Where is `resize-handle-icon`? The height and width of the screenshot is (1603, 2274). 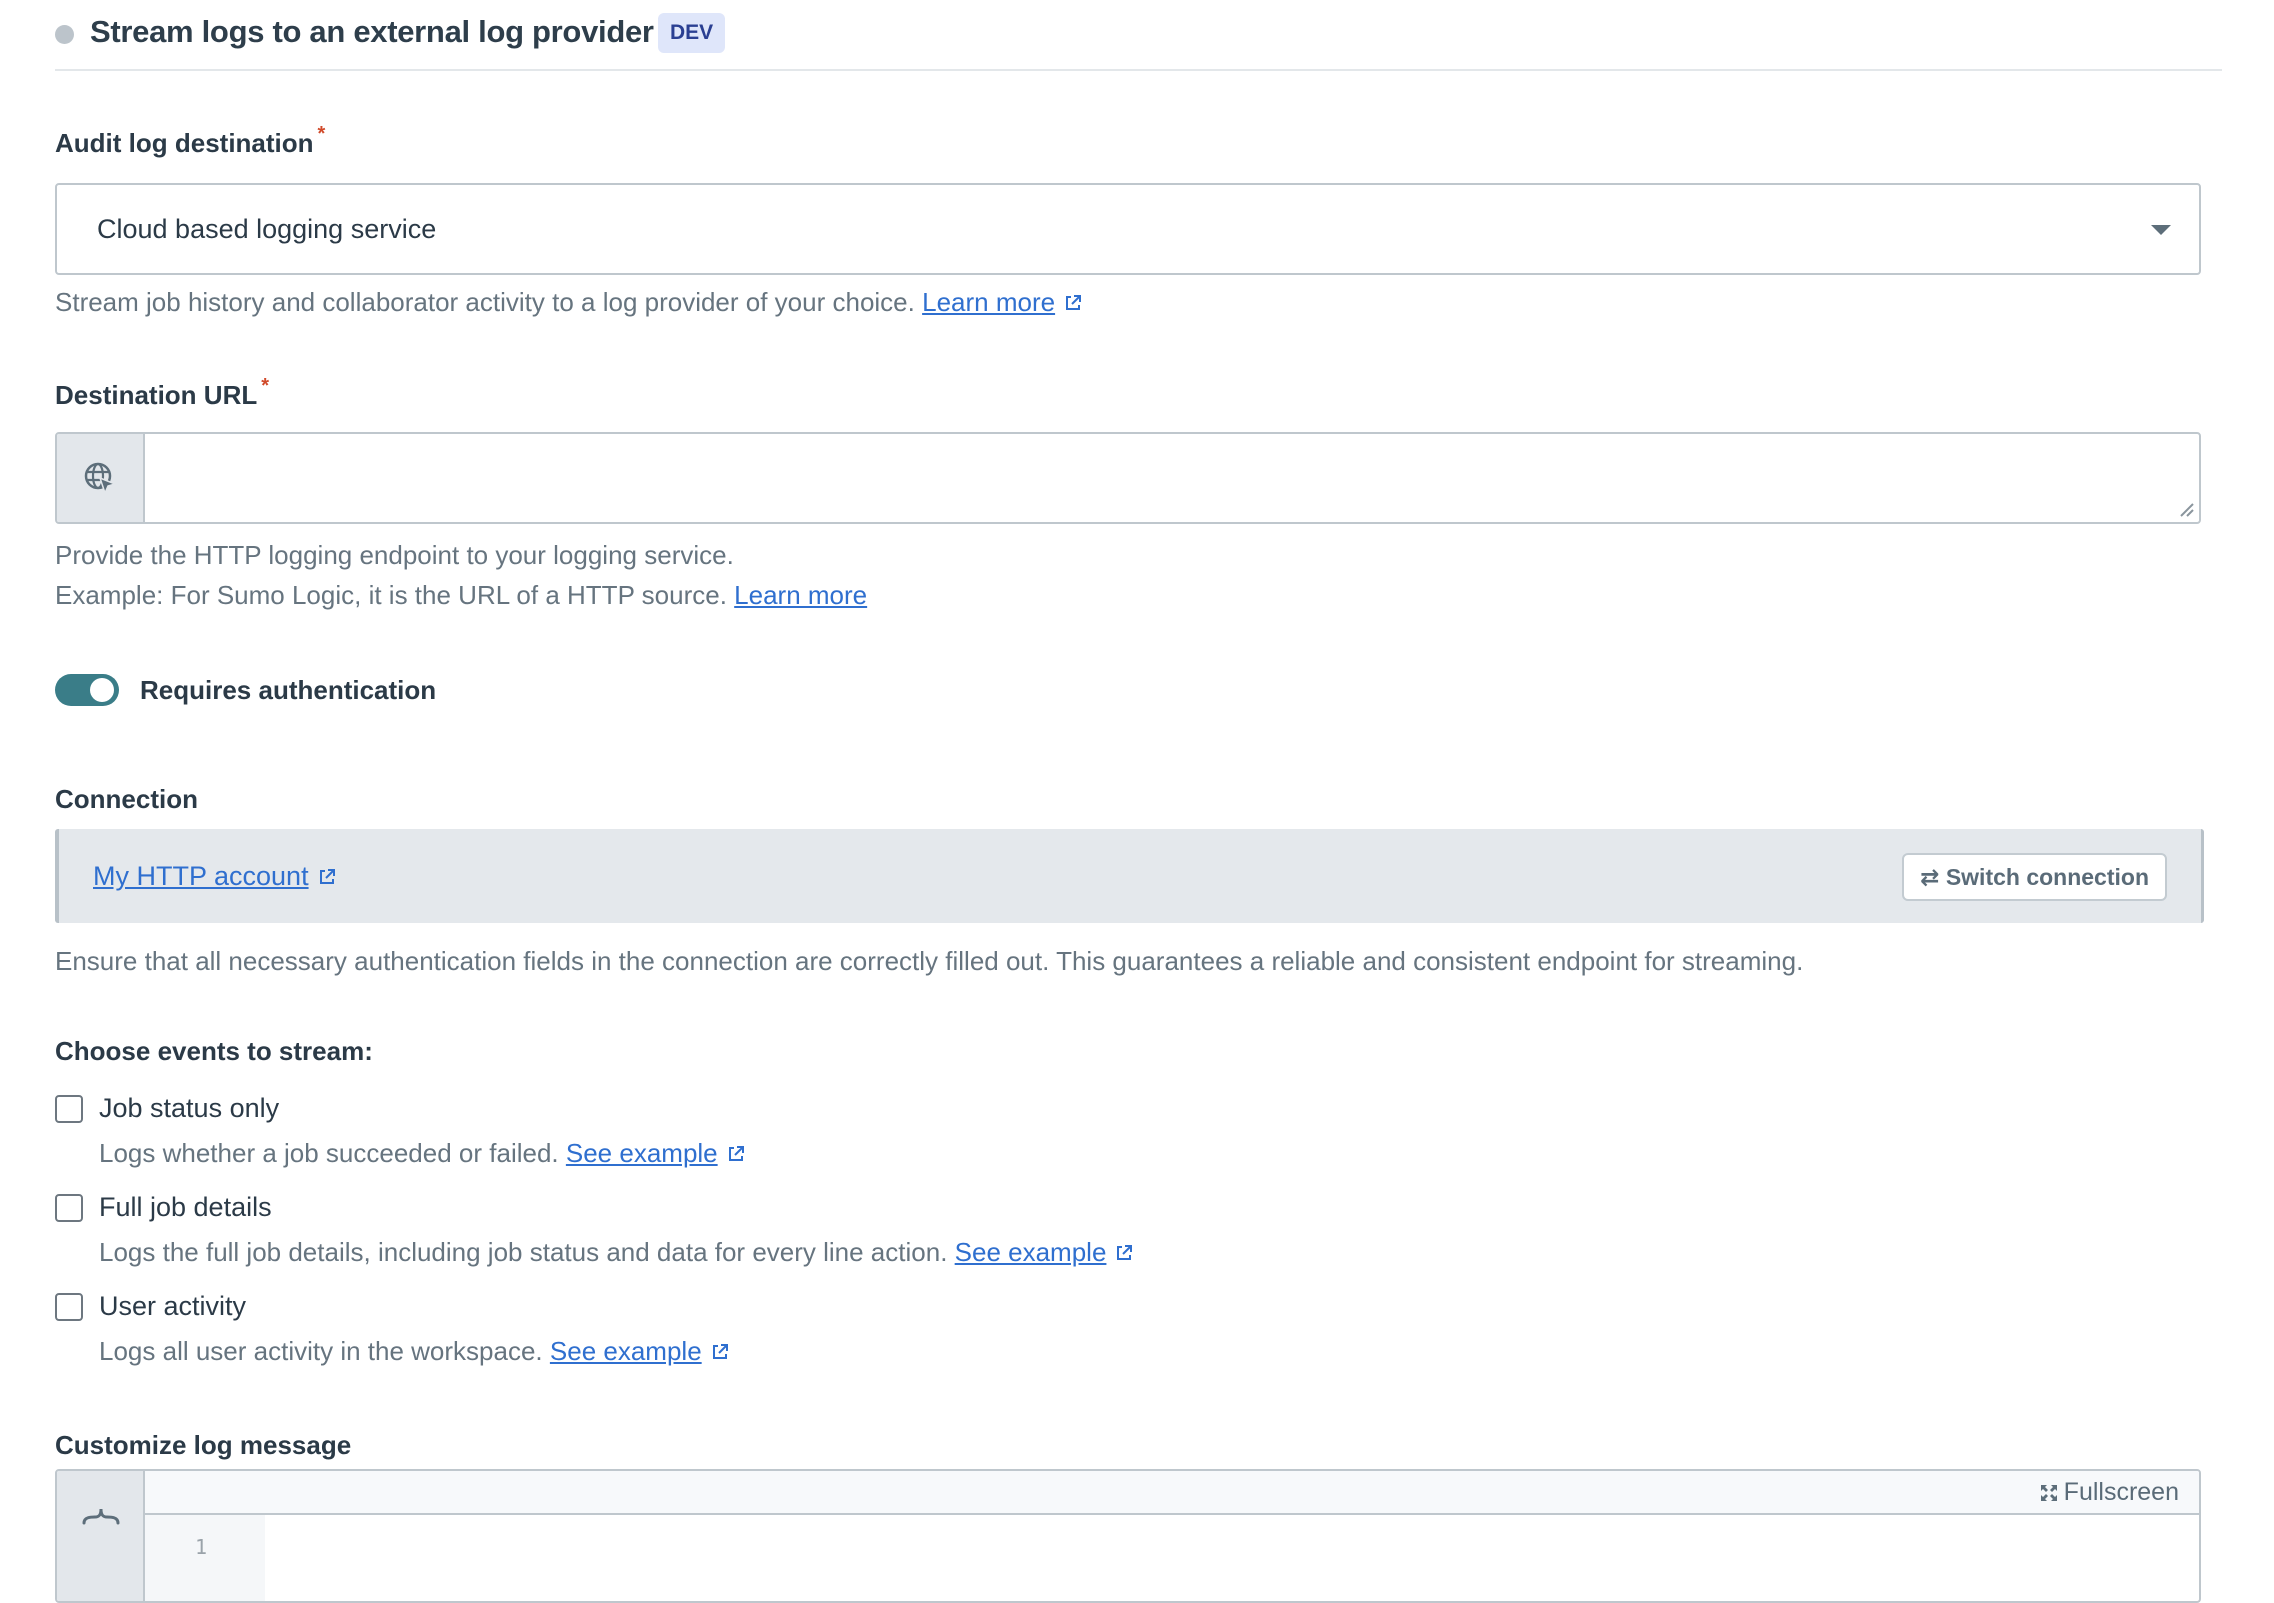 resize-handle-icon is located at coordinates (2186, 509).